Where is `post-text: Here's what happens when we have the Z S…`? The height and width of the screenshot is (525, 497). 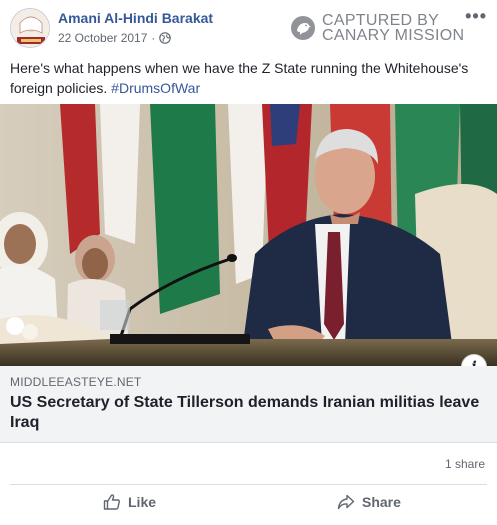
post-text: Here's what happens when we have the Z S… is located at coordinates (250, 78).